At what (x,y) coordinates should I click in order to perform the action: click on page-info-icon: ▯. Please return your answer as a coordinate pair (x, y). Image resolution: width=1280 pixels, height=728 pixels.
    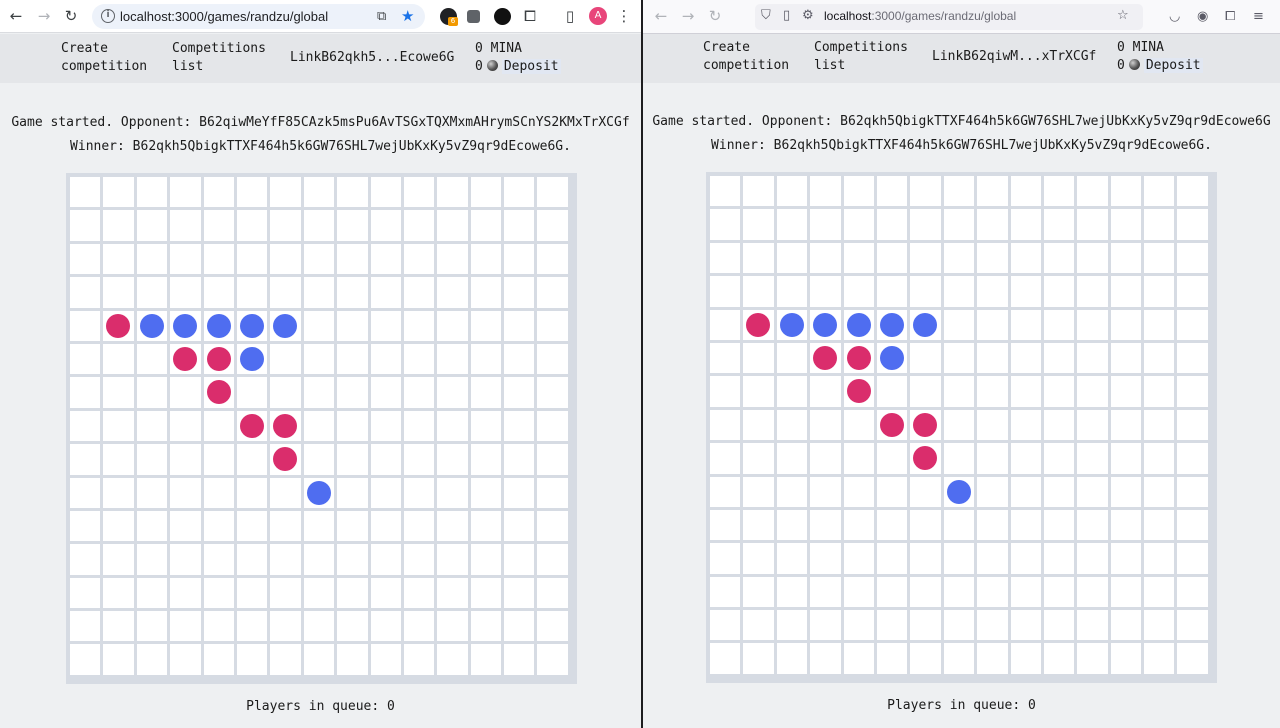
    Looking at the image, I should click on (786, 16).